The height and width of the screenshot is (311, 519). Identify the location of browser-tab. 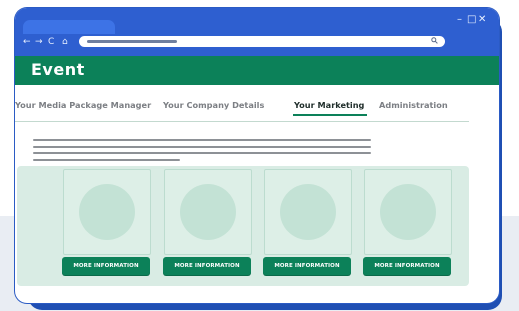
(69, 27).